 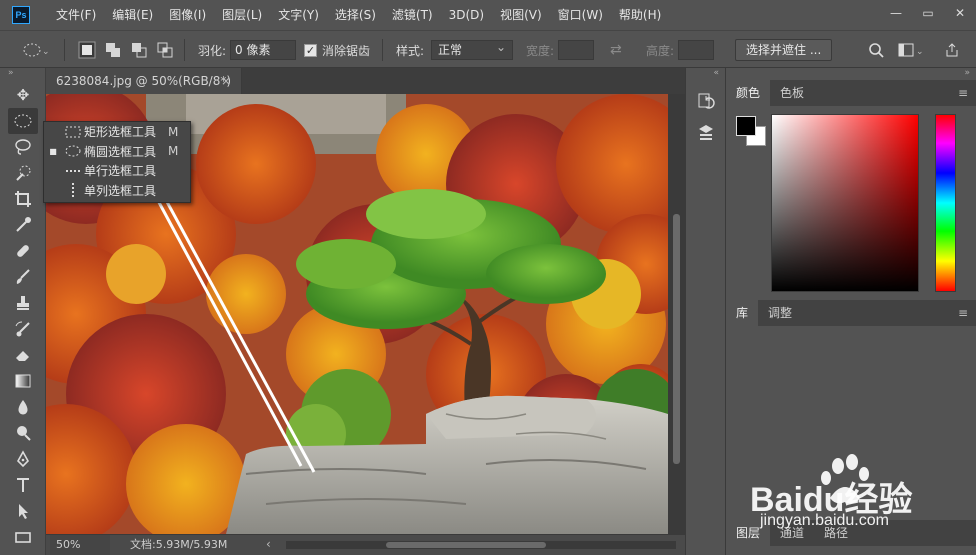 What do you see at coordinates (346, 50) in the screenshot?
I see `antialias-label: 消除锯齿` at bounding box center [346, 50].